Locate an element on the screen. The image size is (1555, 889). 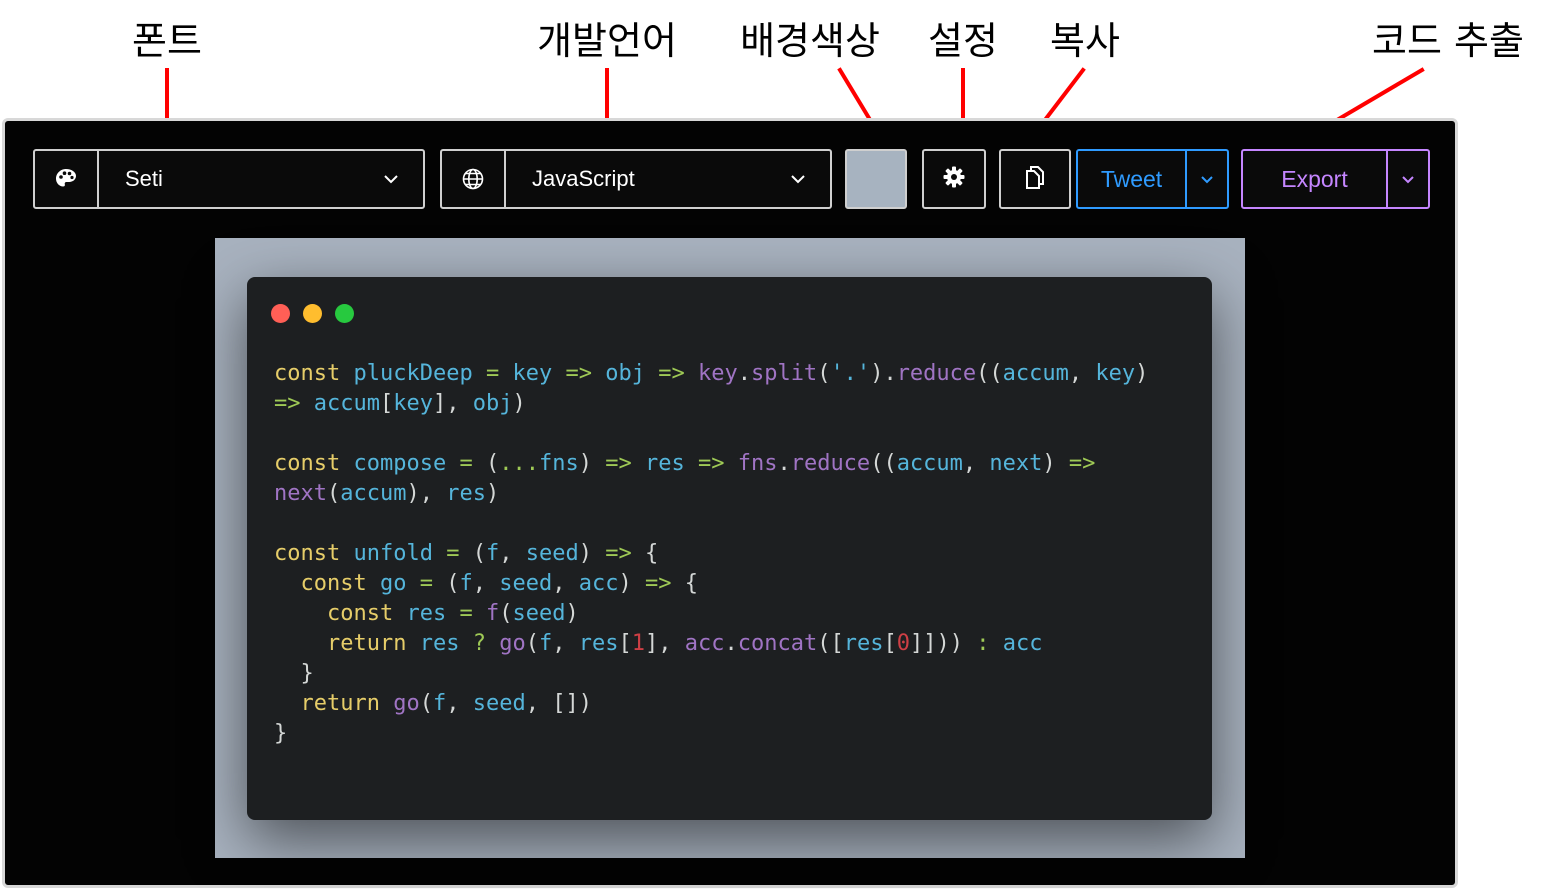
globe-icon is located at coordinates (474, 179).